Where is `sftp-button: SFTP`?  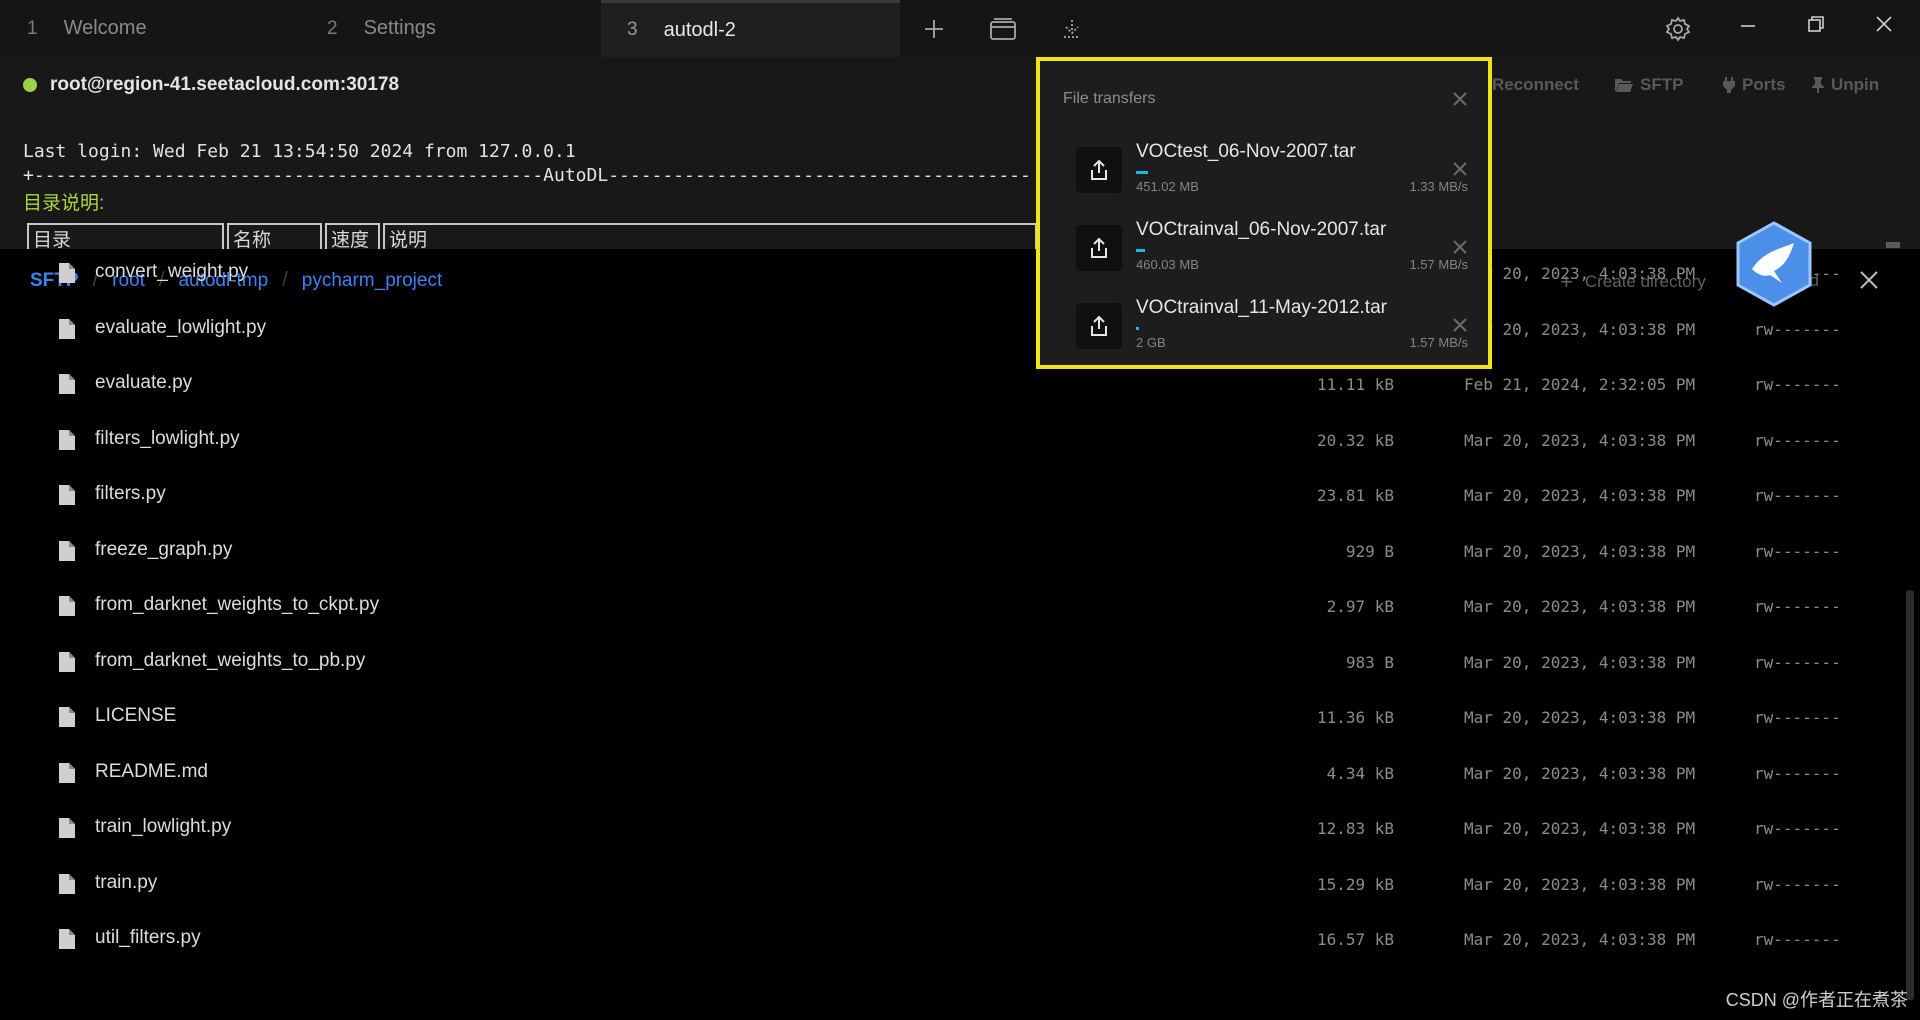 sftp-button: SFTP is located at coordinates (1648, 85).